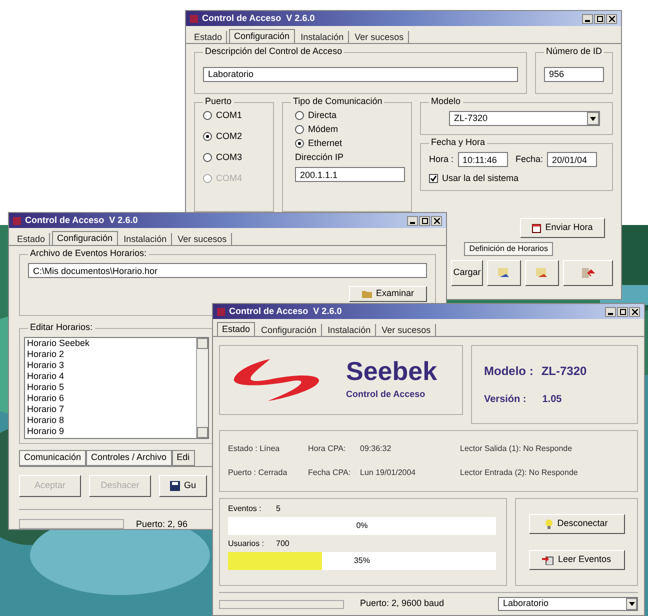 The width and height of the screenshot is (648, 616). What do you see at coordinates (320, 157) in the screenshot?
I see `ip-label: Dirección IP` at bounding box center [320, 157].